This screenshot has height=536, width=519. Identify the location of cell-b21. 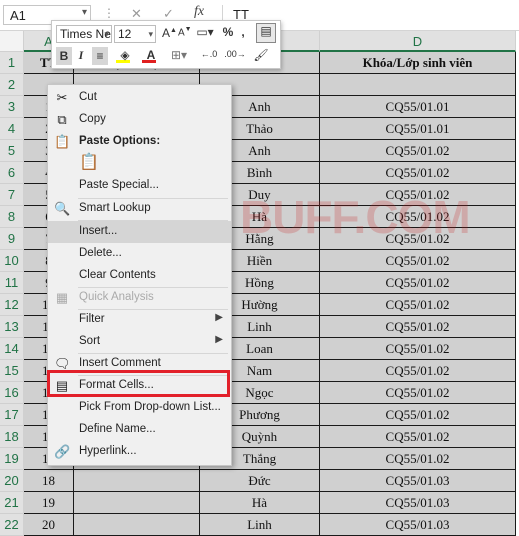
(137, 503).